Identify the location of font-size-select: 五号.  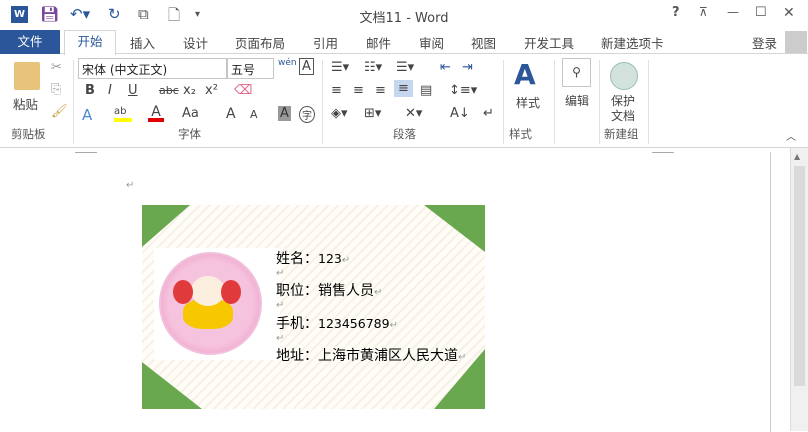
(250, 68).